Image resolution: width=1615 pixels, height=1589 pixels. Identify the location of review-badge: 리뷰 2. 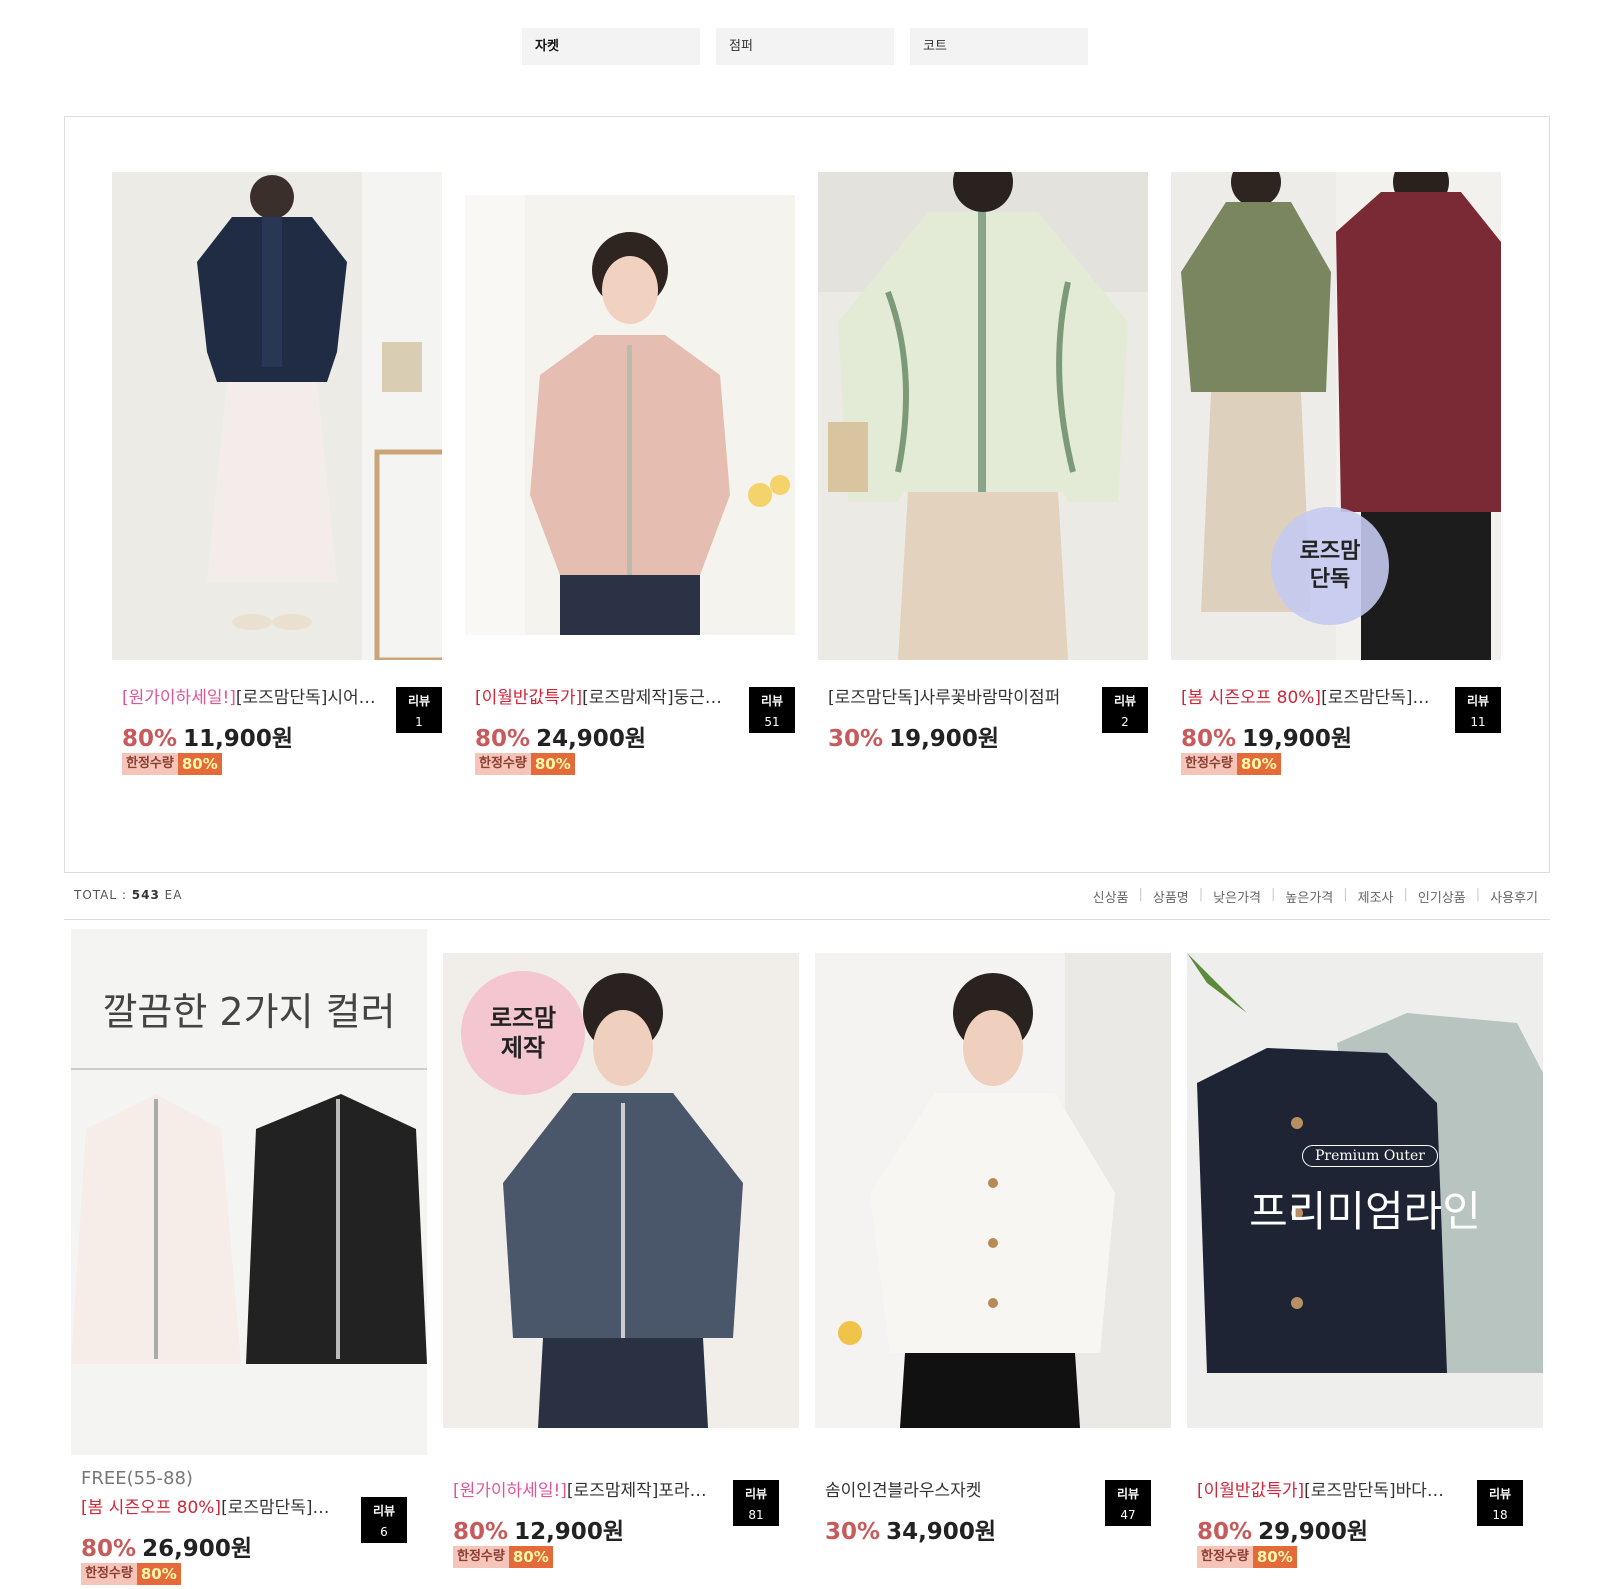
(1125, 710).